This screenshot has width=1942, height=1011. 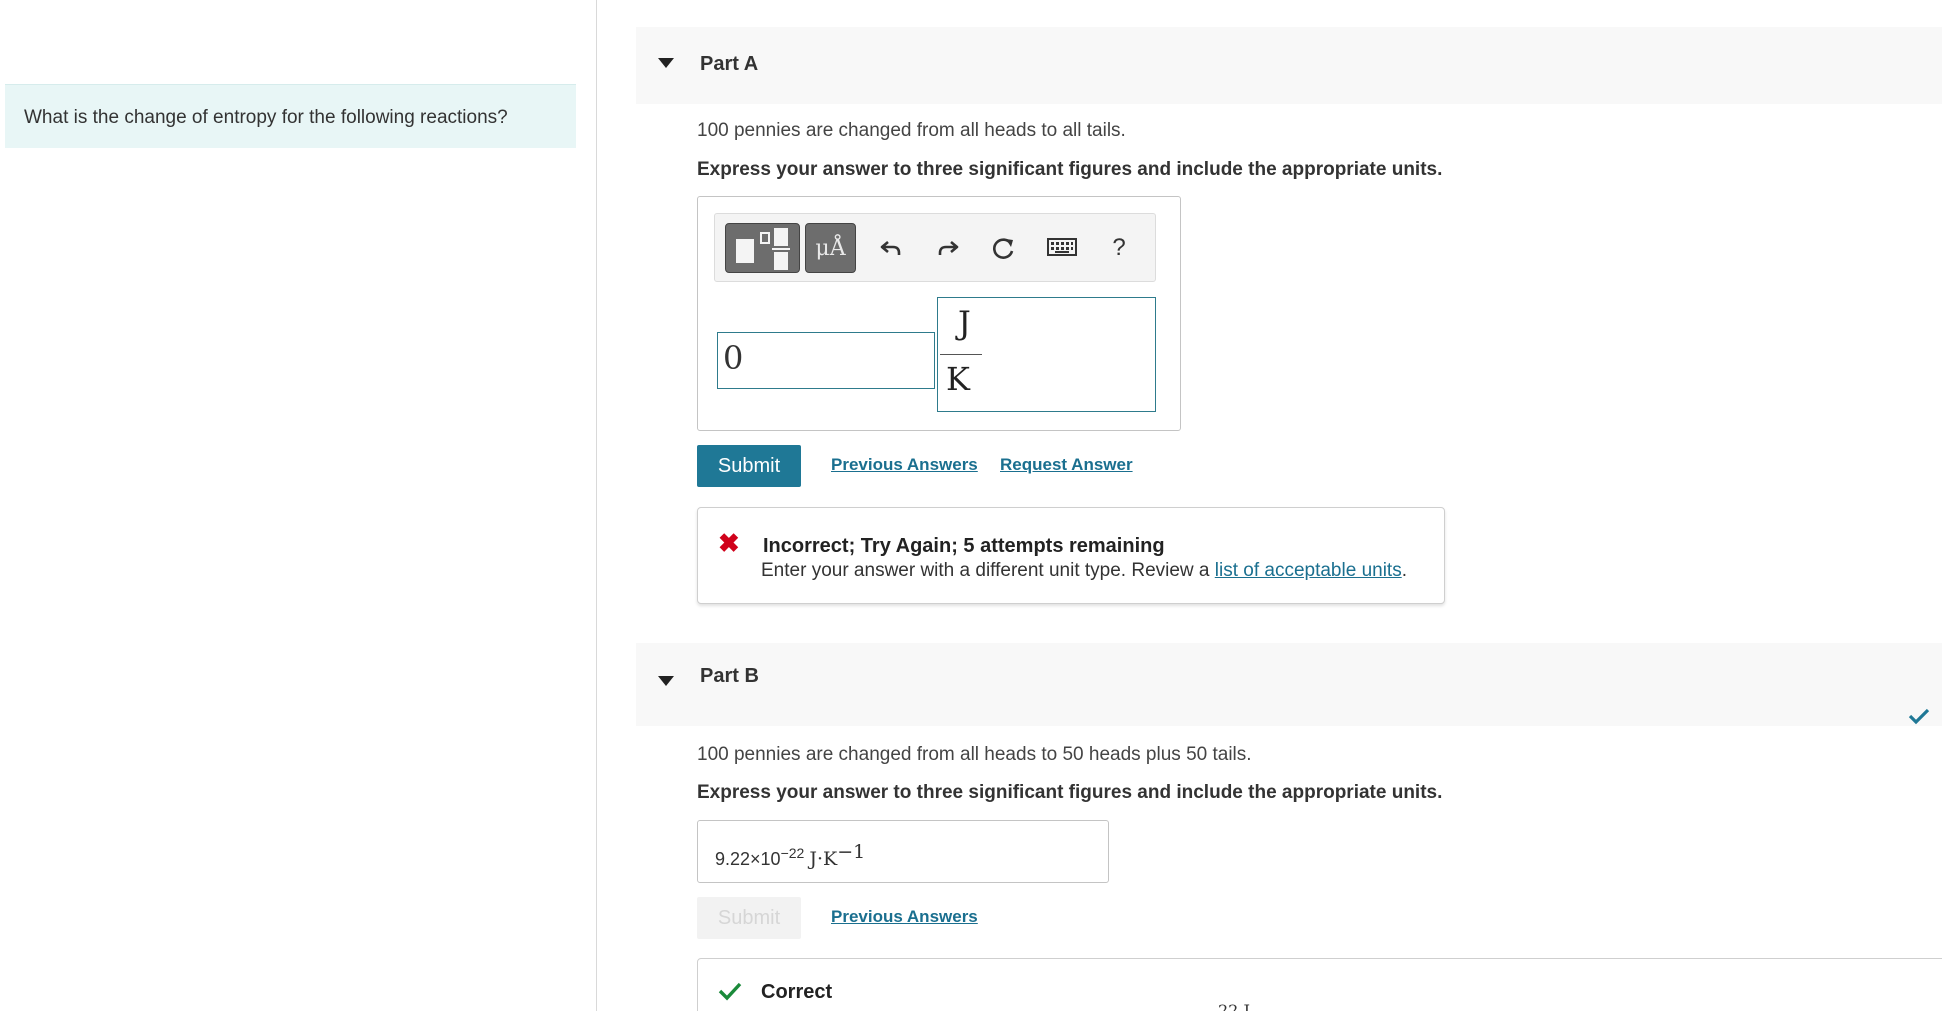 What do you see at coordinates (729, 543) in the screenshot?
I see `incorrect-x-icon: ✖` at bounding box center [729, 543].